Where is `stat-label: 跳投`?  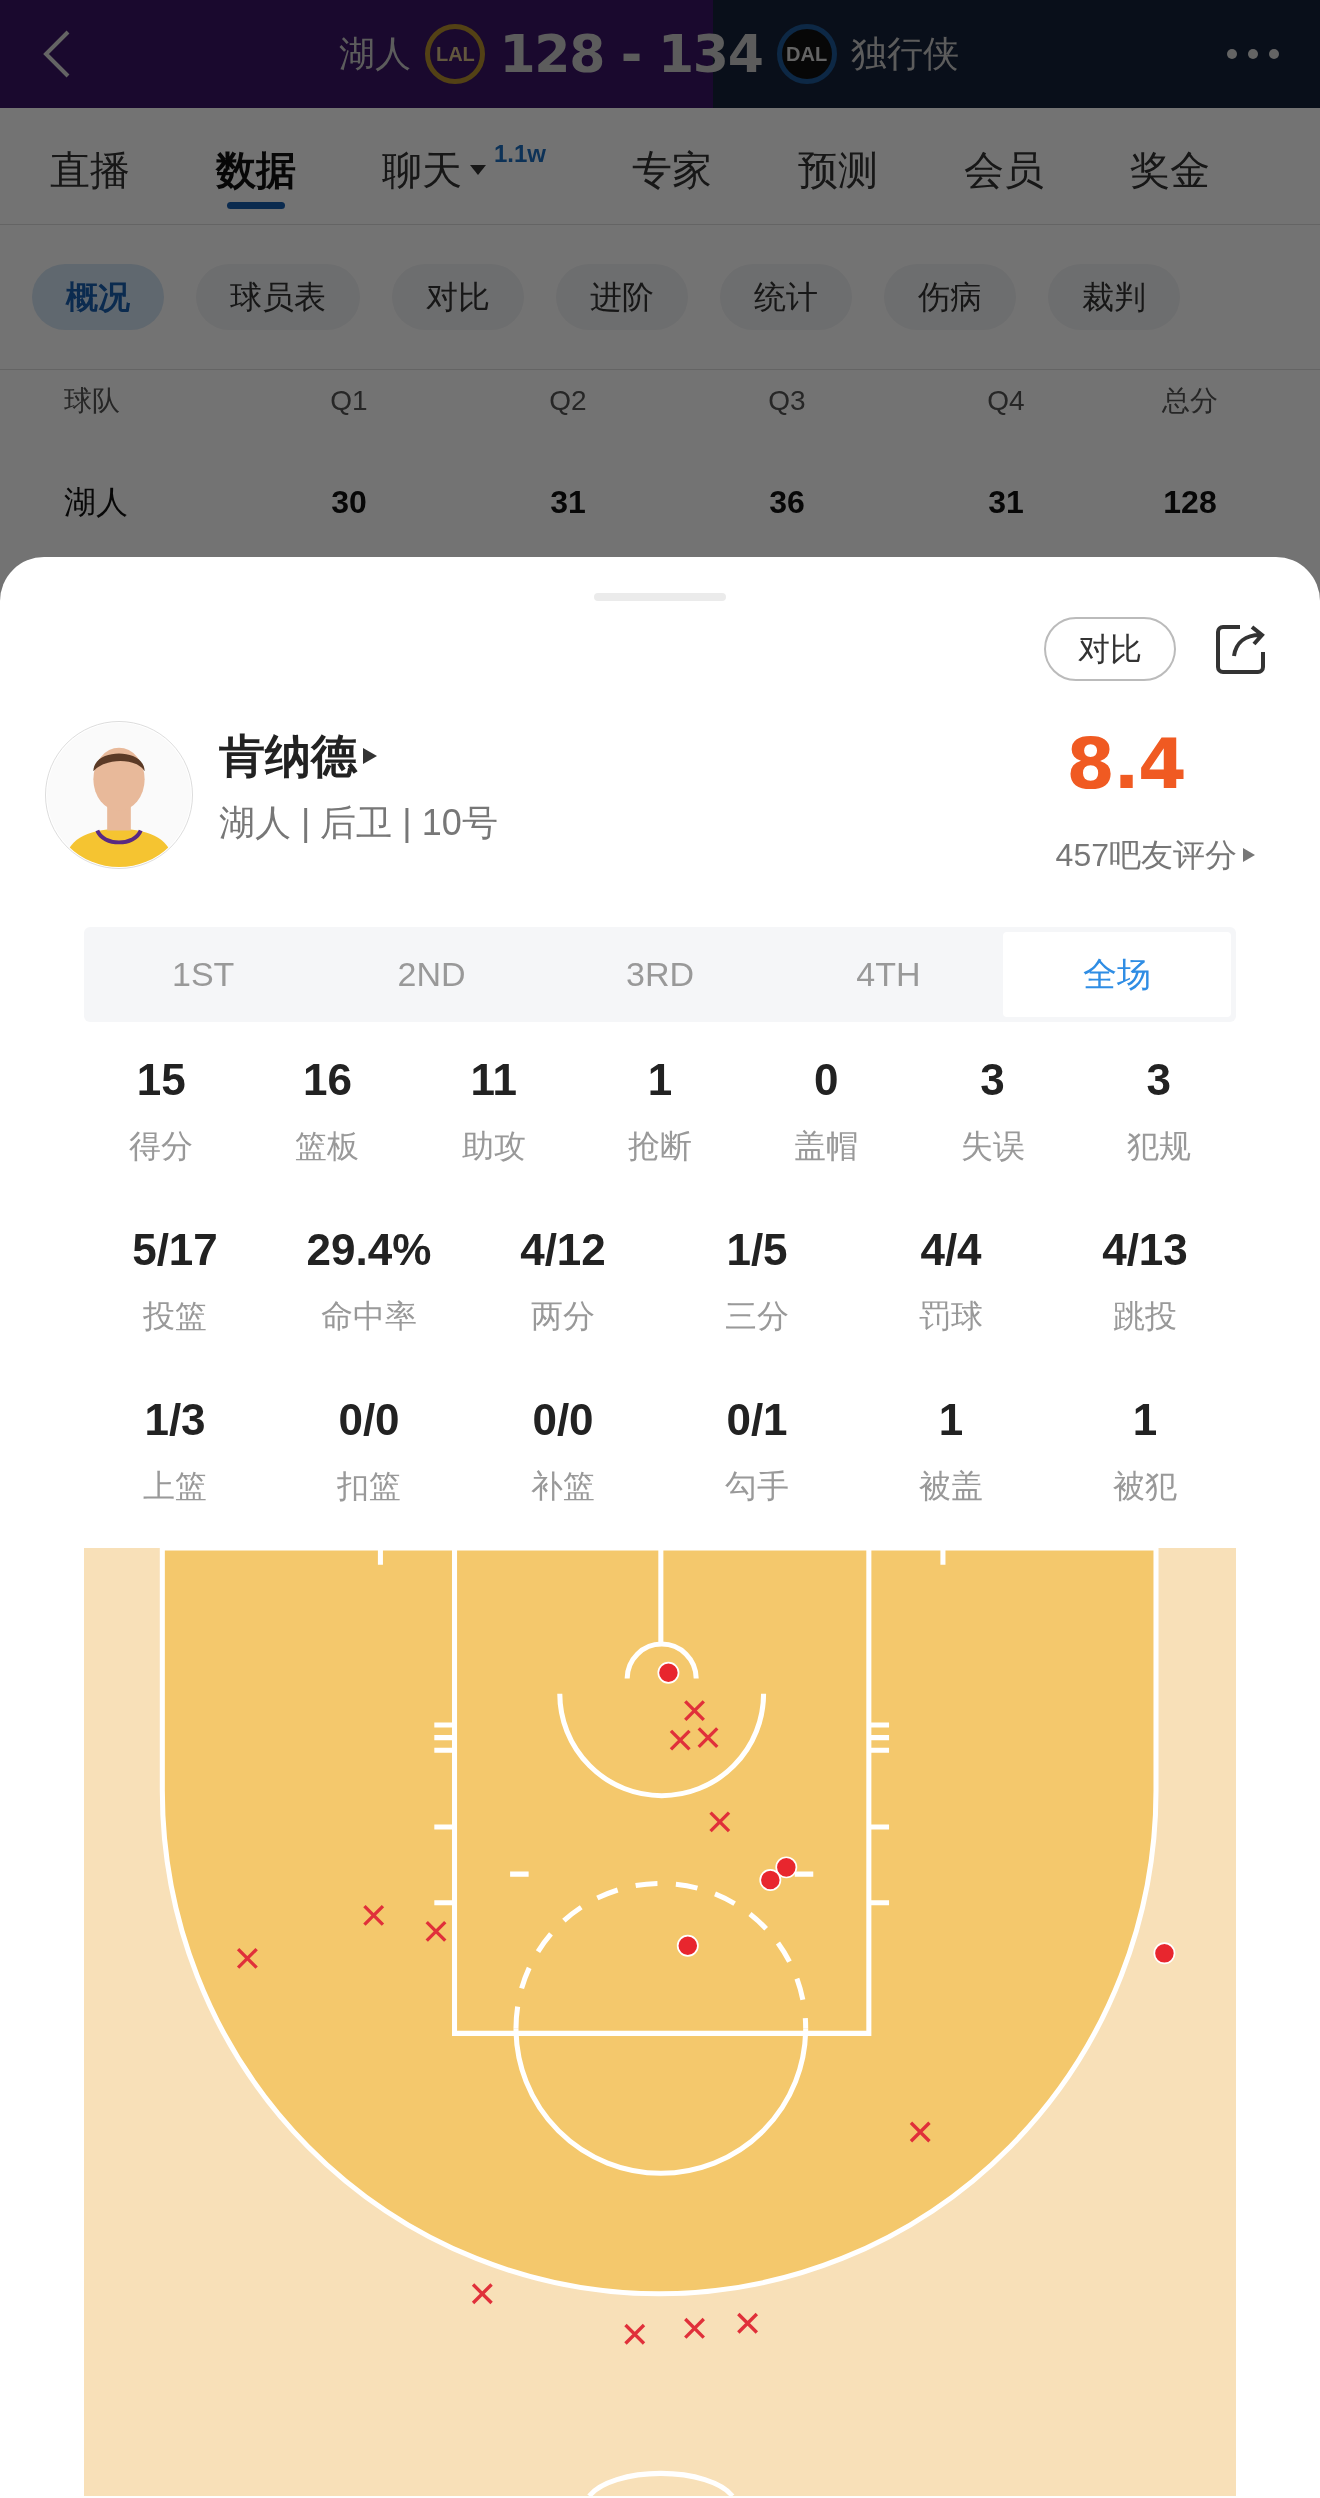 stat-label: 跳投 is located at coordinates (1145, 1316).